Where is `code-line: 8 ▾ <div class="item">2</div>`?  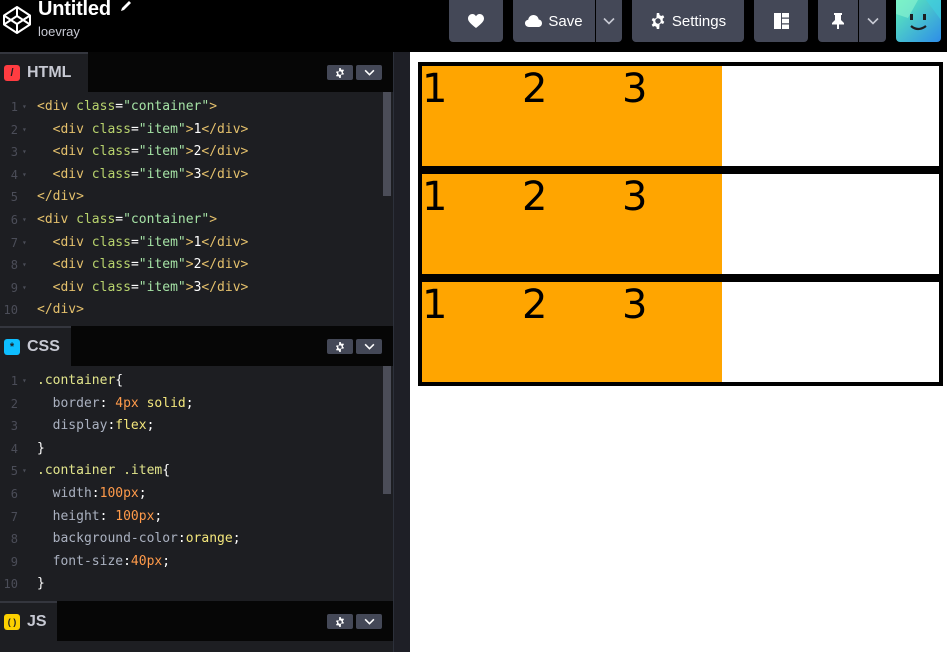 code-line: 8 ▾ <div class="item">2</div> is located at coordinates (190, 265).